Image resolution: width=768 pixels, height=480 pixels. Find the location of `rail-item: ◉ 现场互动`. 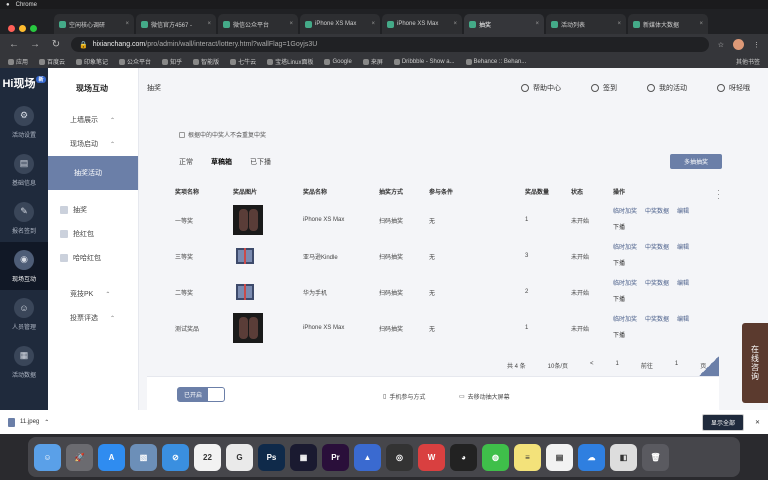

rail-item: ◉ 现场互动 is located at coordinates (24, 266).